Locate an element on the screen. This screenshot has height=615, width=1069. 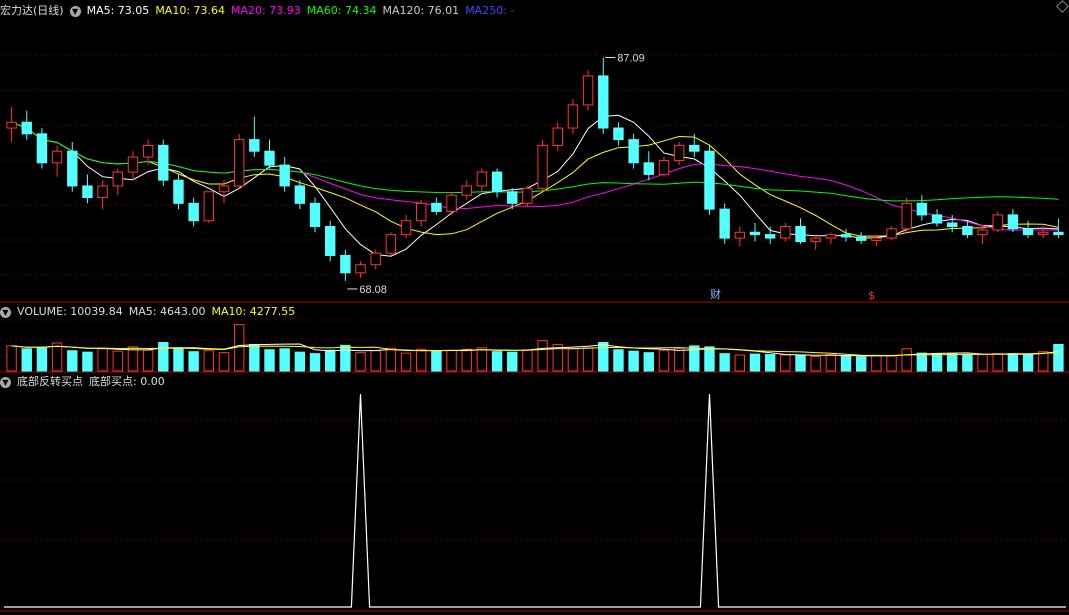
finance-marker: 财 is located at coordinates (715, 294).